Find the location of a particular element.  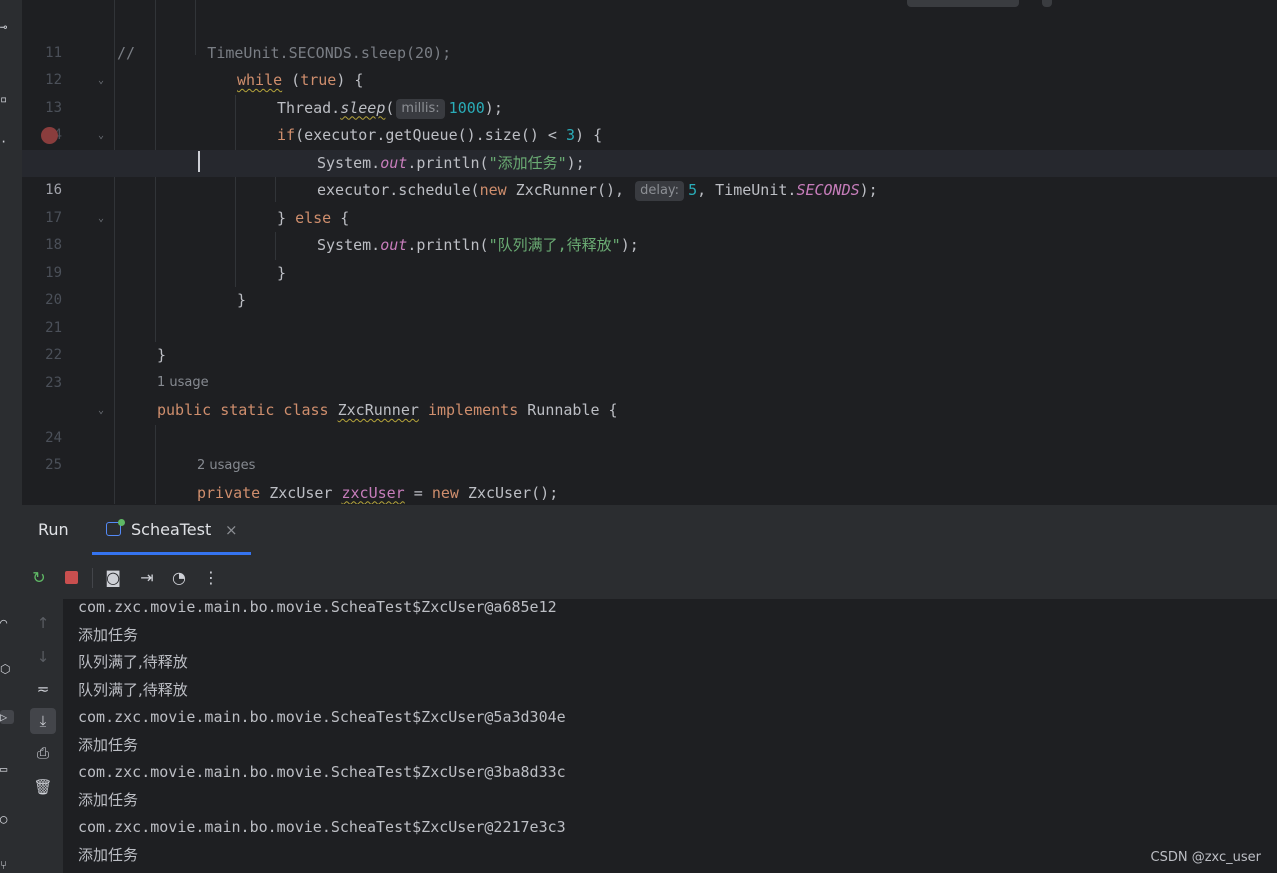

left-tool-strip: ⊸ ▫ · ⌒ ⬡ ▷ ▭ ◯ ⑂ is located at coordinates (11, 436).